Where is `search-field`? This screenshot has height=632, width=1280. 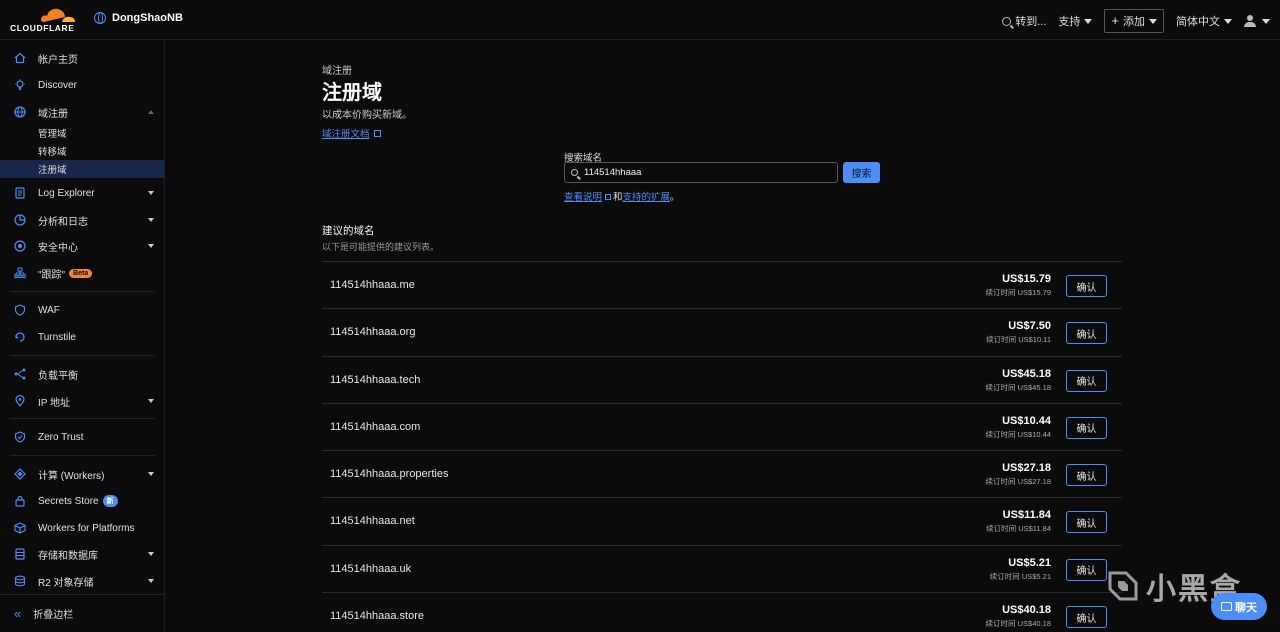 search-field is located at coordinates (701, 172).